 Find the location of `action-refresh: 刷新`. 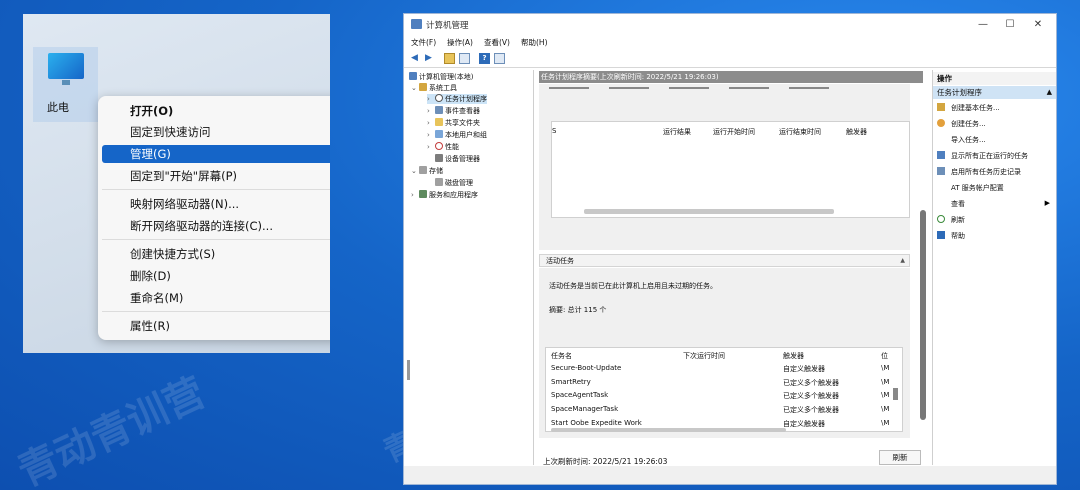

action-refresh: 刷新 is located at coordinates (951, 220).